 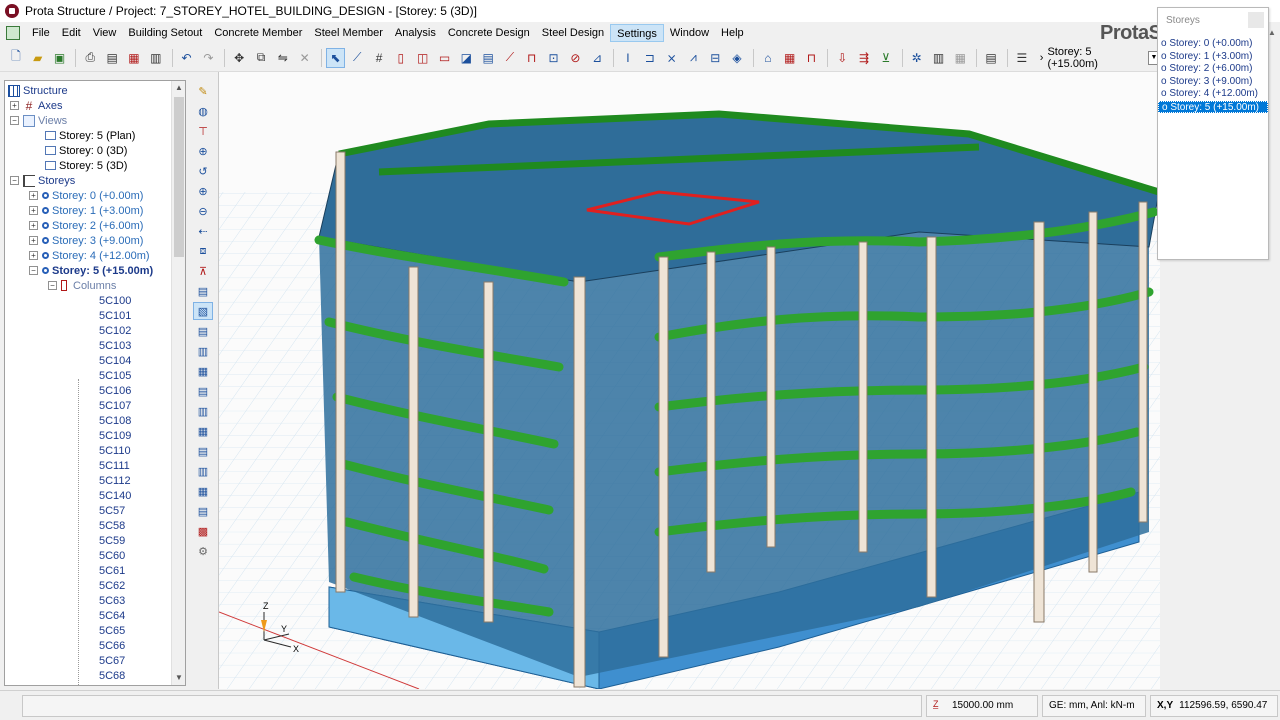 I want to click on beam-icon: ▭, so click(x=445, y=58).